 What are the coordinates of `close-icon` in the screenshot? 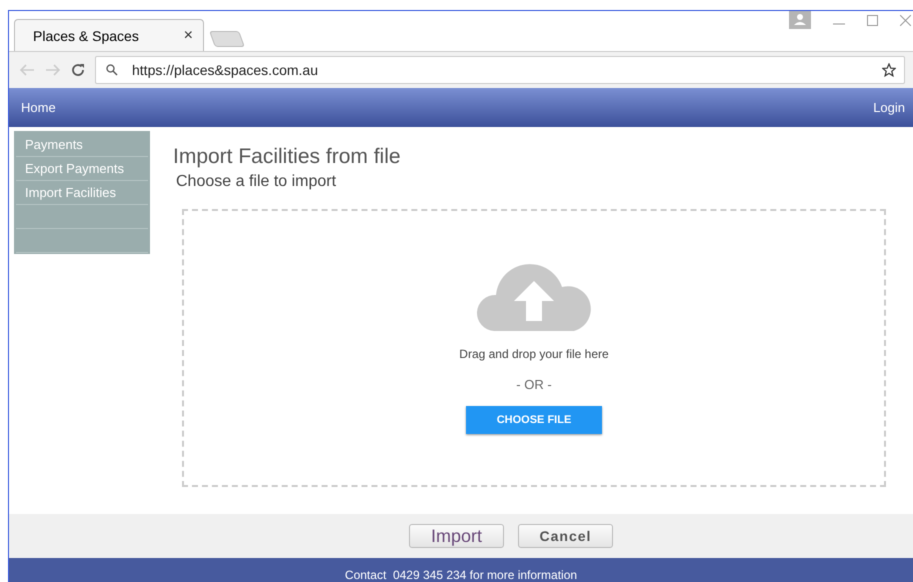 It's located at (905, 20).